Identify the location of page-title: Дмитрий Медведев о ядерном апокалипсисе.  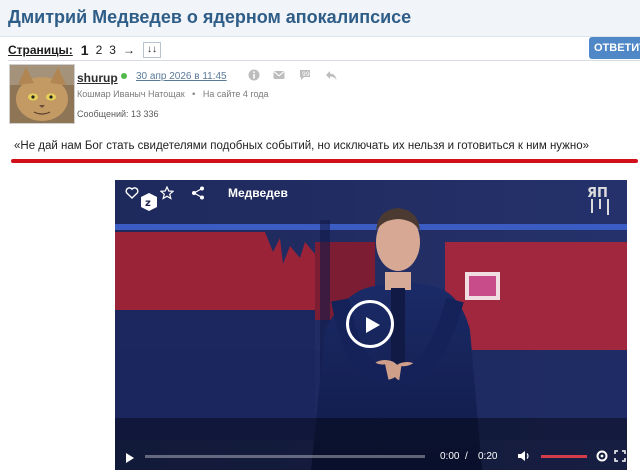
(210, 17).